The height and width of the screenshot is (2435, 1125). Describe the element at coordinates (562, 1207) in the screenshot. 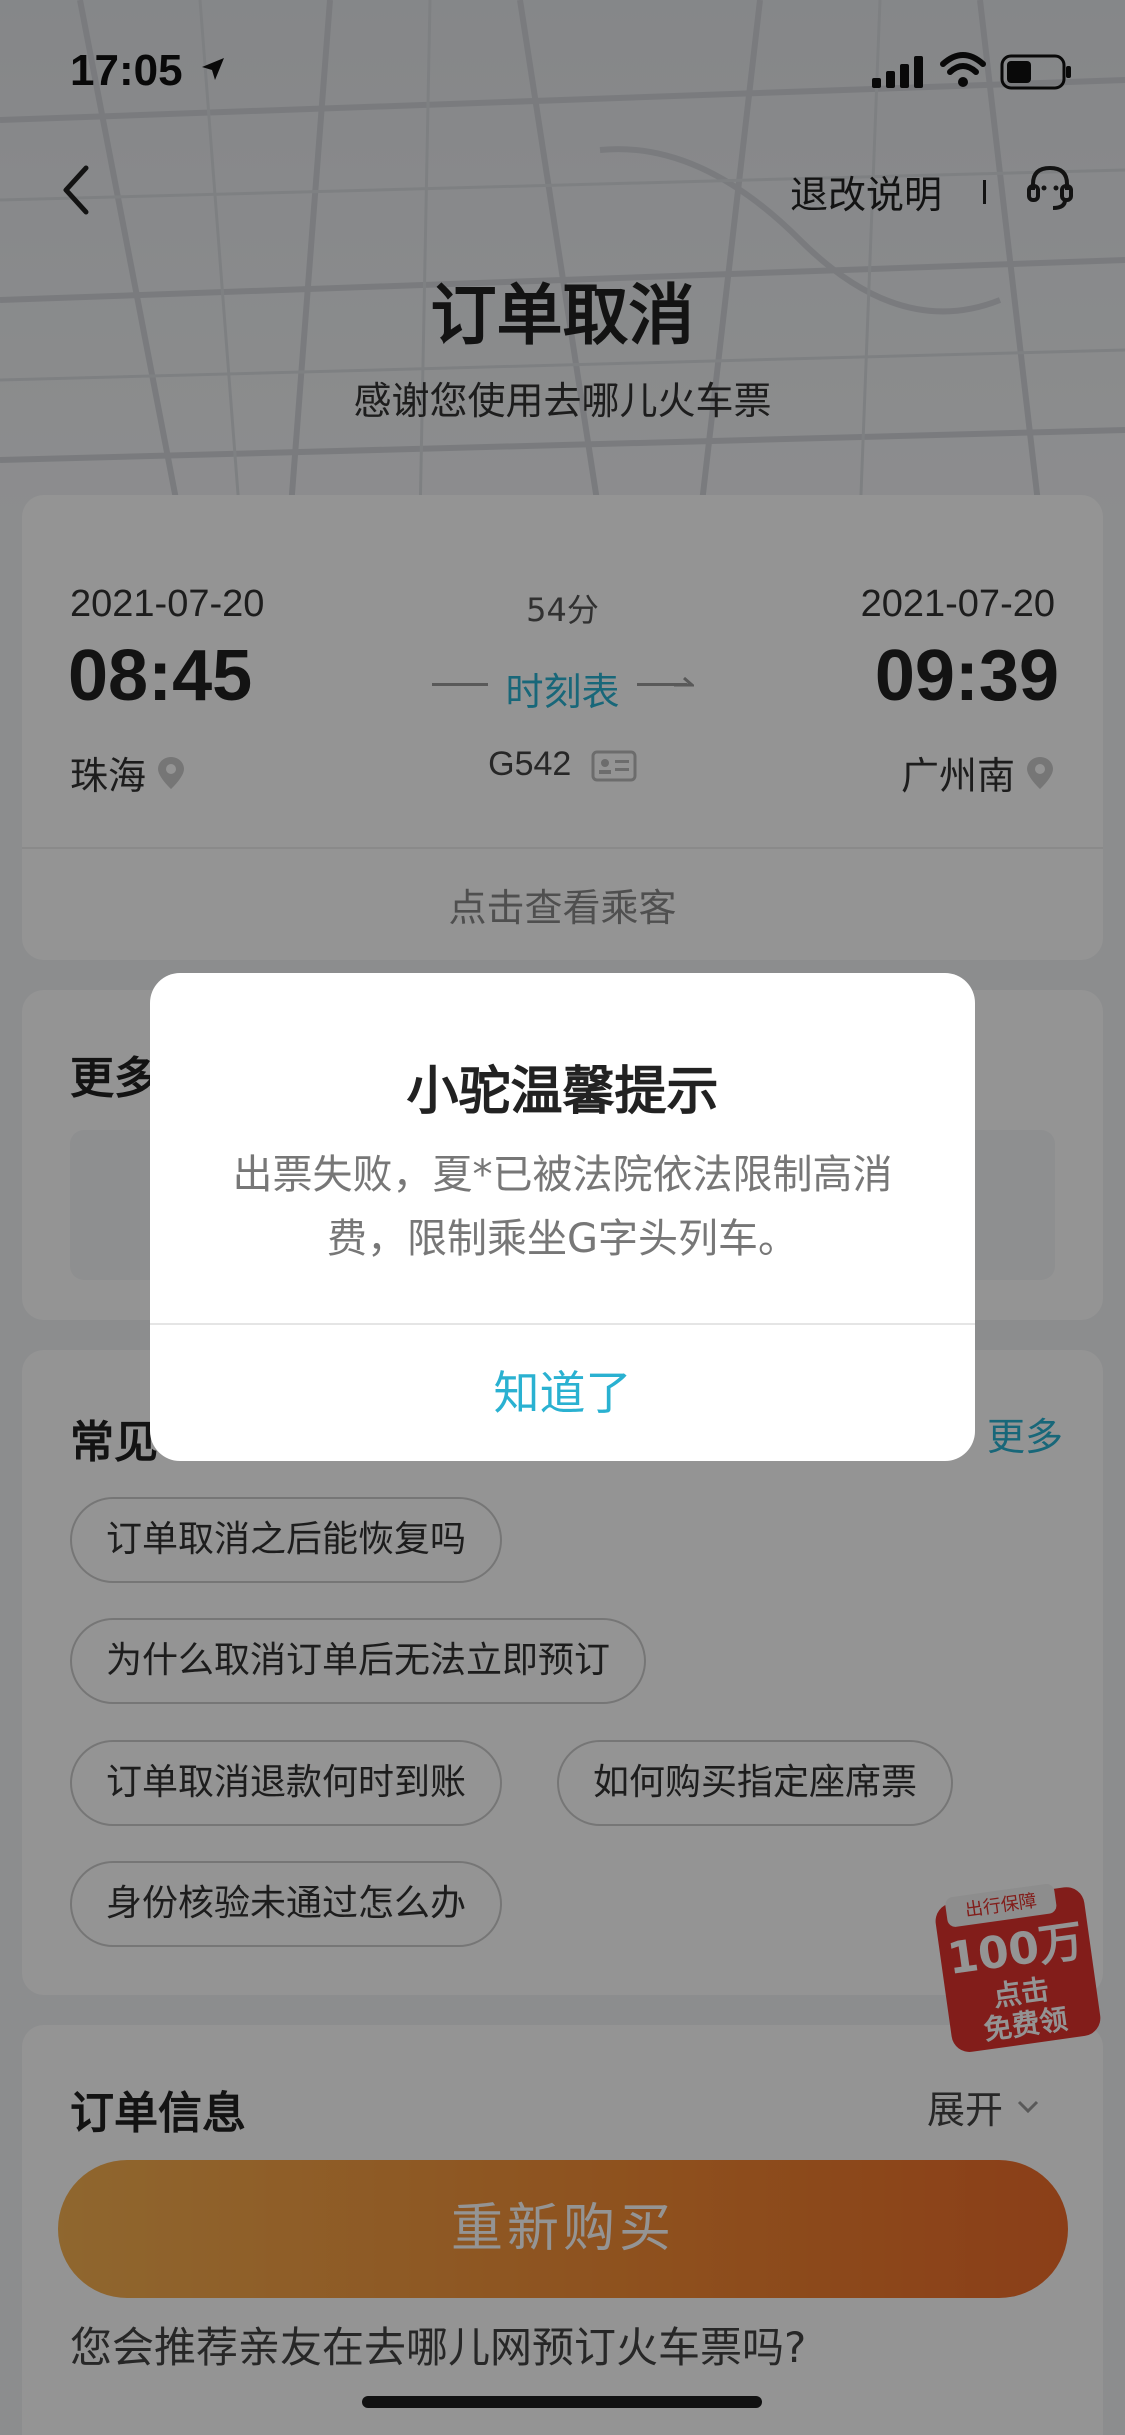

I see `dialog-message: 出票失败，夏*已被法院依法限制高消费，限制乘坐G字头列车。` at that location.